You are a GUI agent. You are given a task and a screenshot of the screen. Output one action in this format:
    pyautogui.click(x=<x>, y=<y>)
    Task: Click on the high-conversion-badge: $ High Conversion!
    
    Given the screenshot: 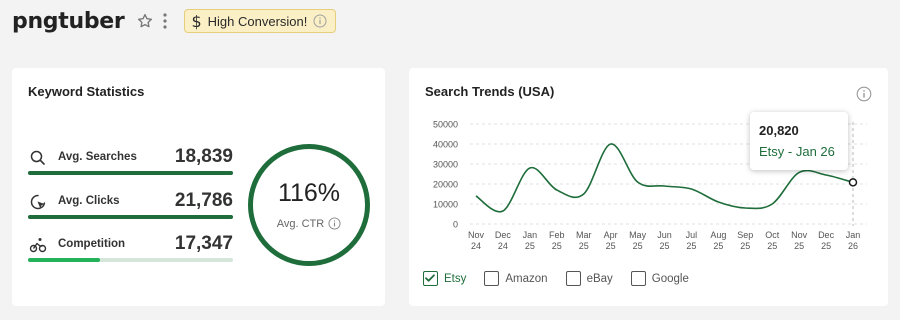 What is the action you would take?
    pyautogui.click(x=260, y=21)
    